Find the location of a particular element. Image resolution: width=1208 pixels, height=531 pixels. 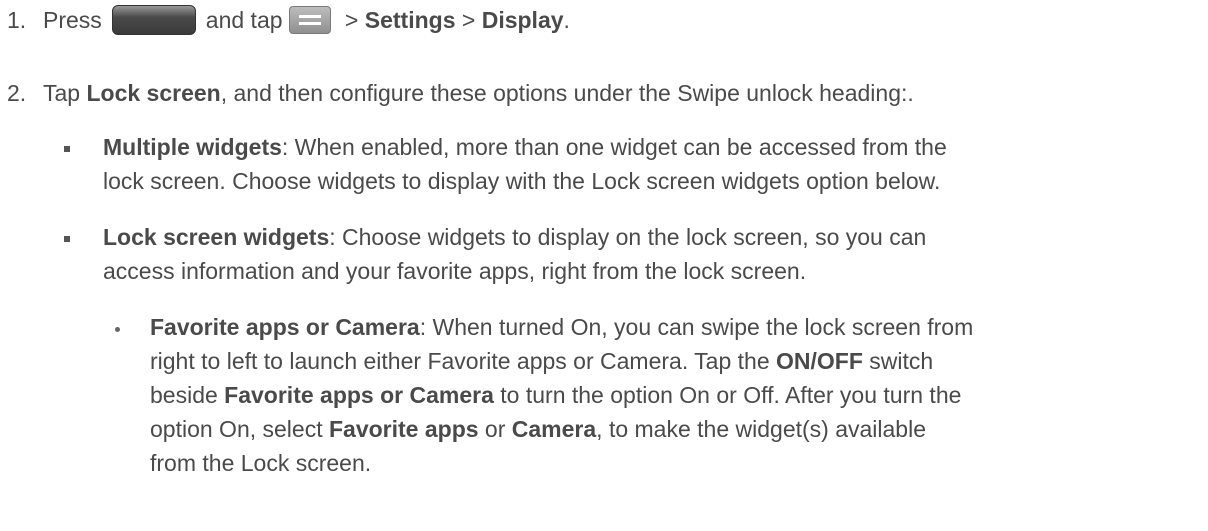

bullet-dot is located at coordinates (117, 329).